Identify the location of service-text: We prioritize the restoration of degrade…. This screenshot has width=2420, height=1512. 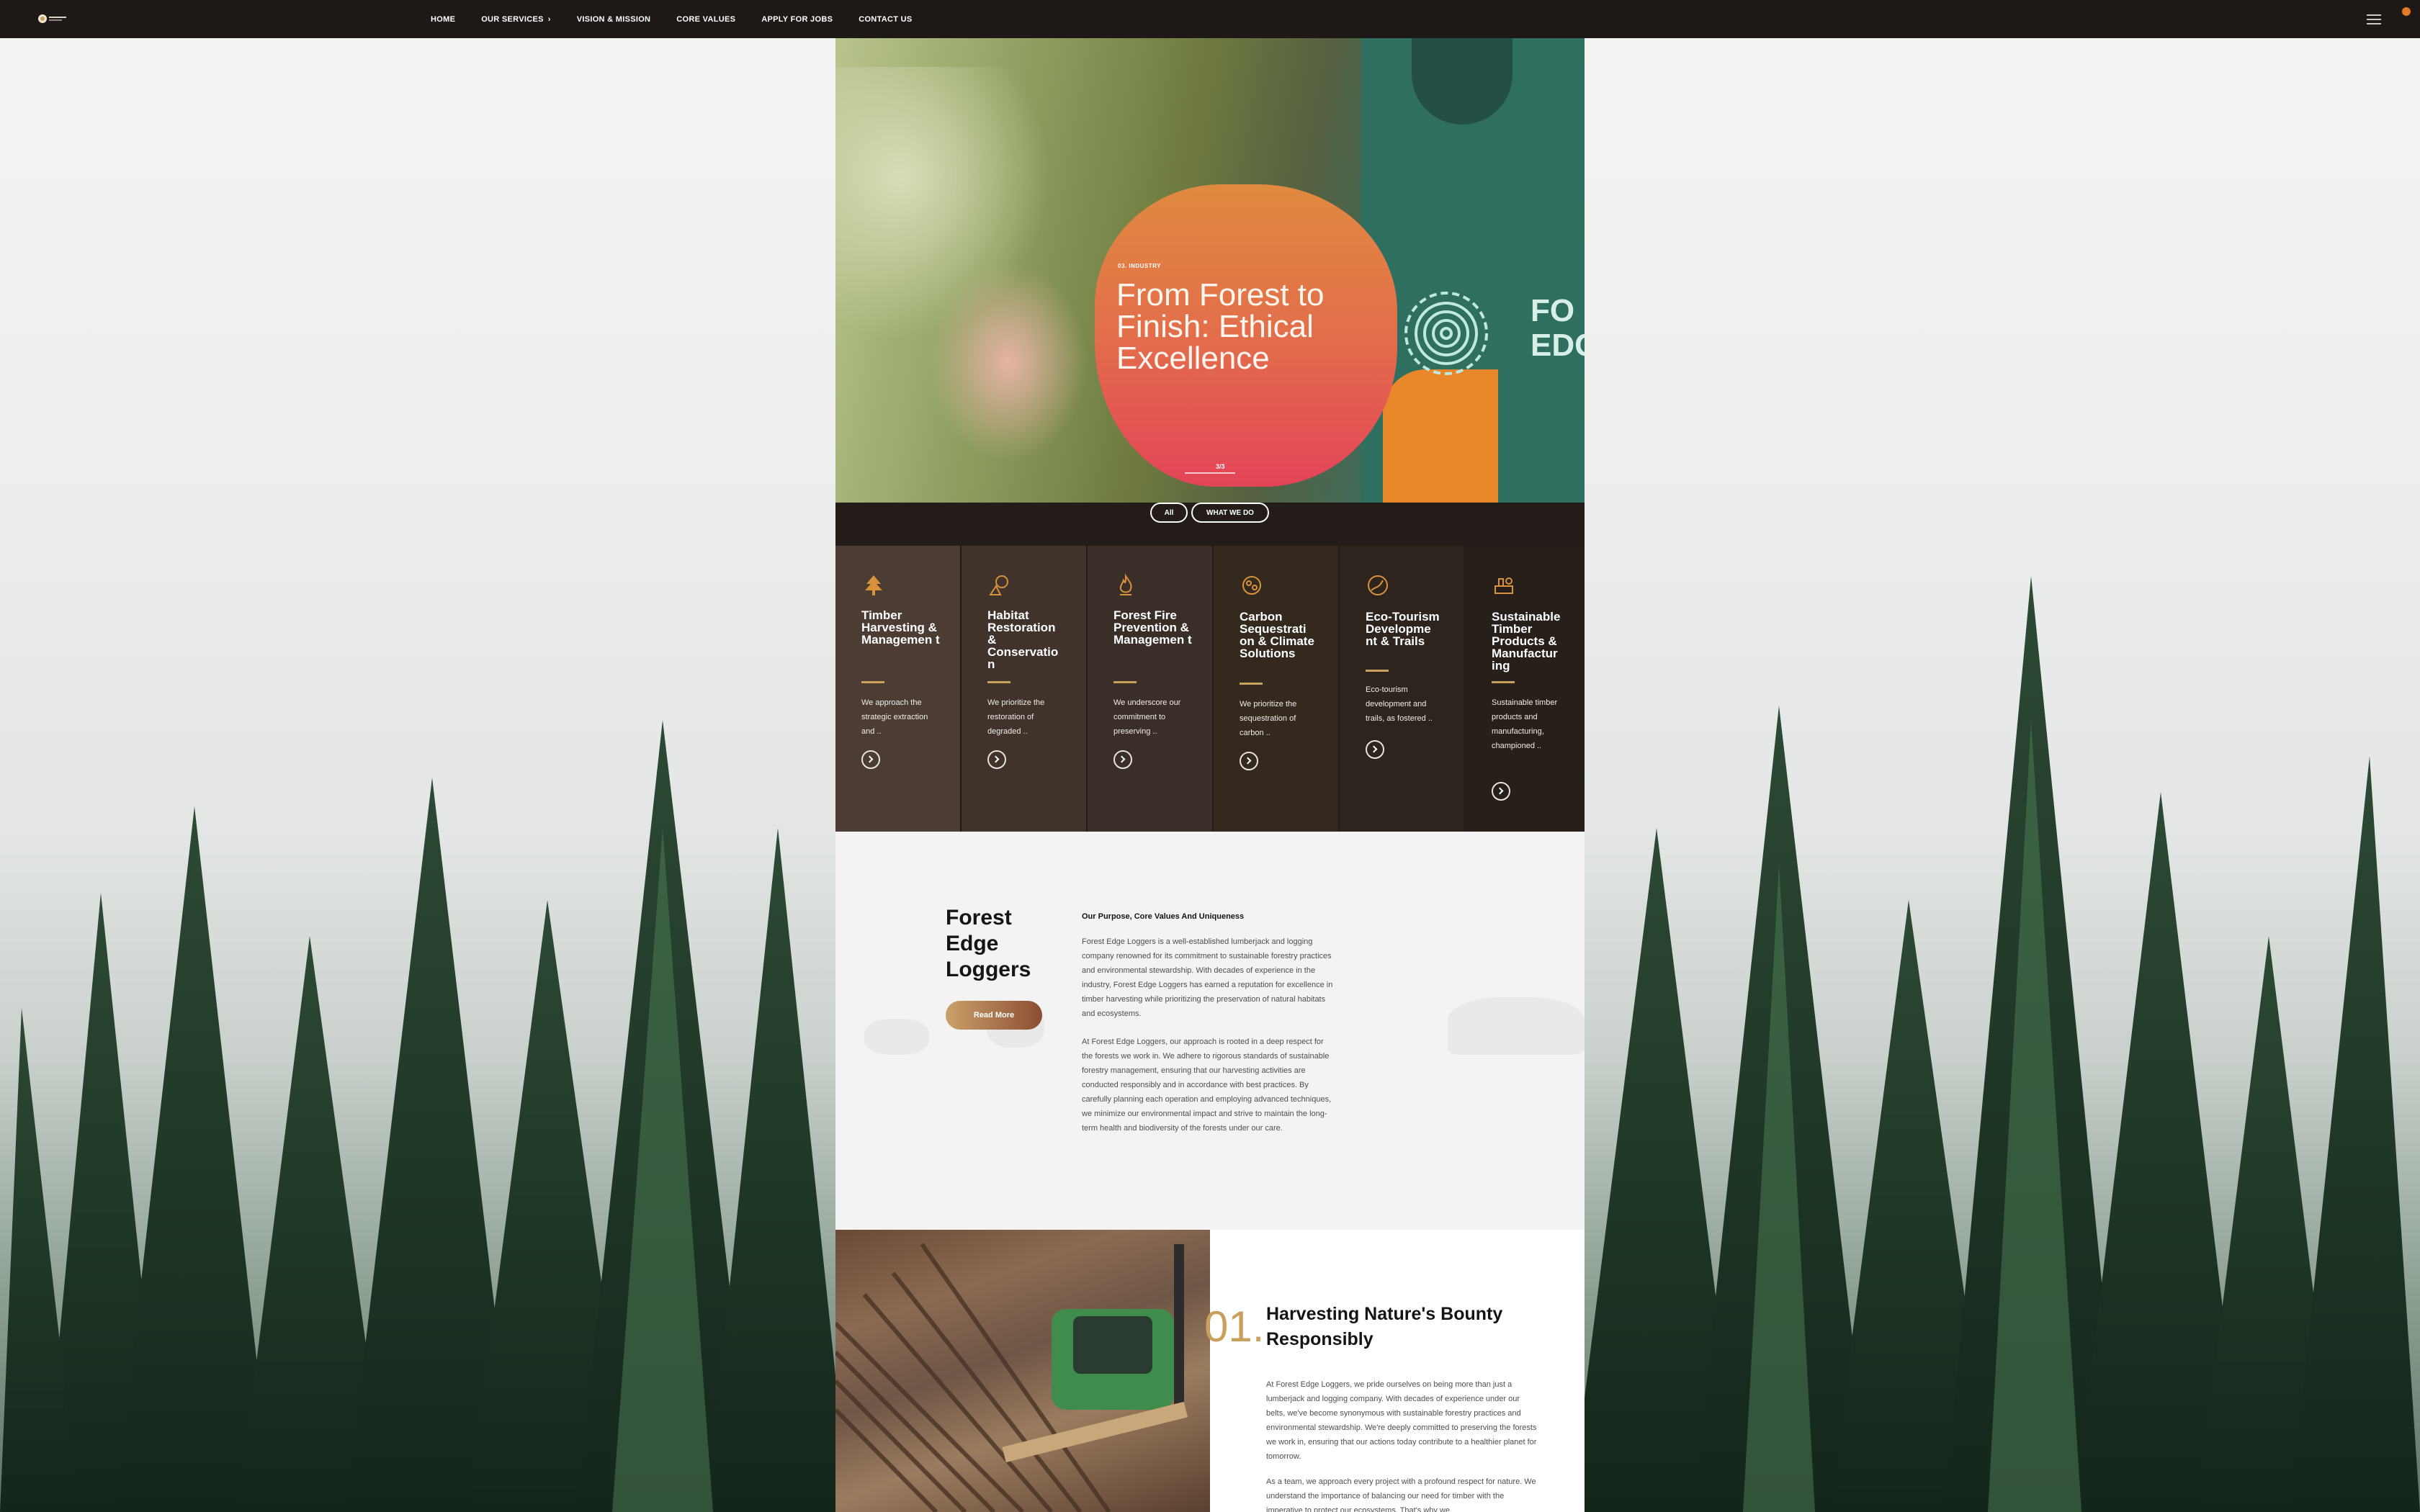
(1016, 717).